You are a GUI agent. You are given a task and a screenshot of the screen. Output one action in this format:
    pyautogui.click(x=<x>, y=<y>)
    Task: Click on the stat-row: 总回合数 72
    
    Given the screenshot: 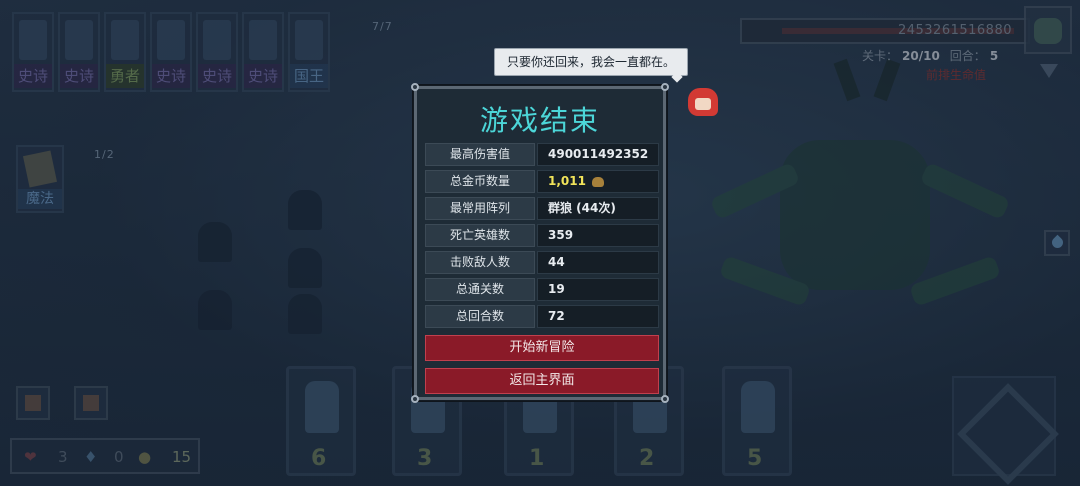 What is the action you would take?
    pyautogui.click(x=542, y=316)
    